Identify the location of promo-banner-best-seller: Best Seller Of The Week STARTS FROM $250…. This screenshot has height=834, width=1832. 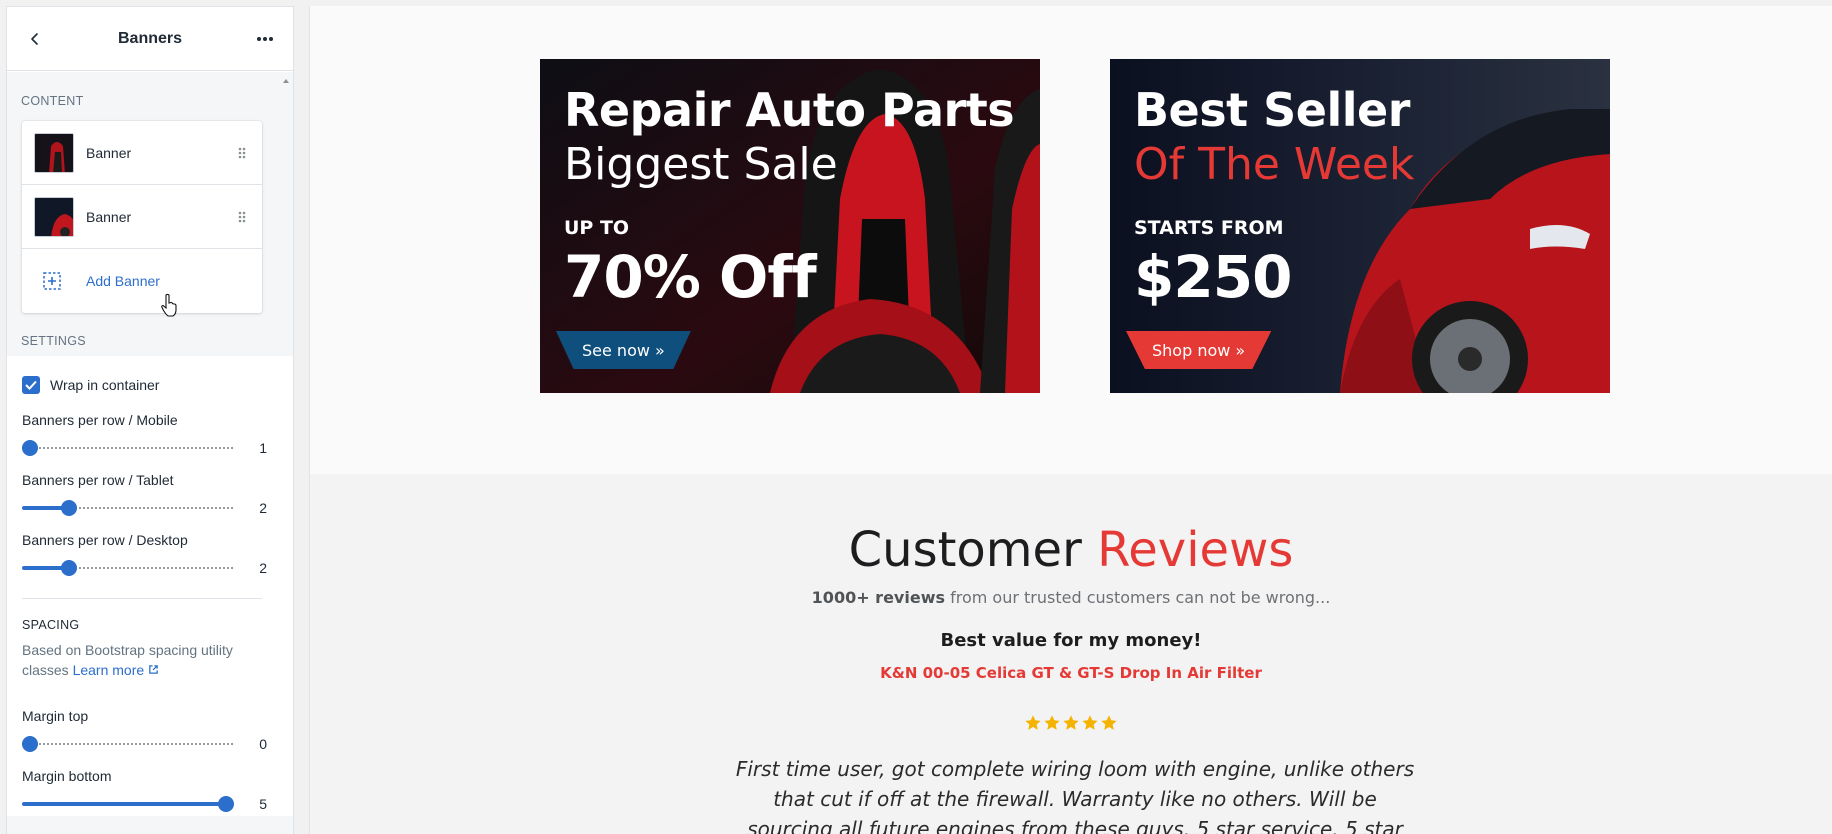
(1360, 226).